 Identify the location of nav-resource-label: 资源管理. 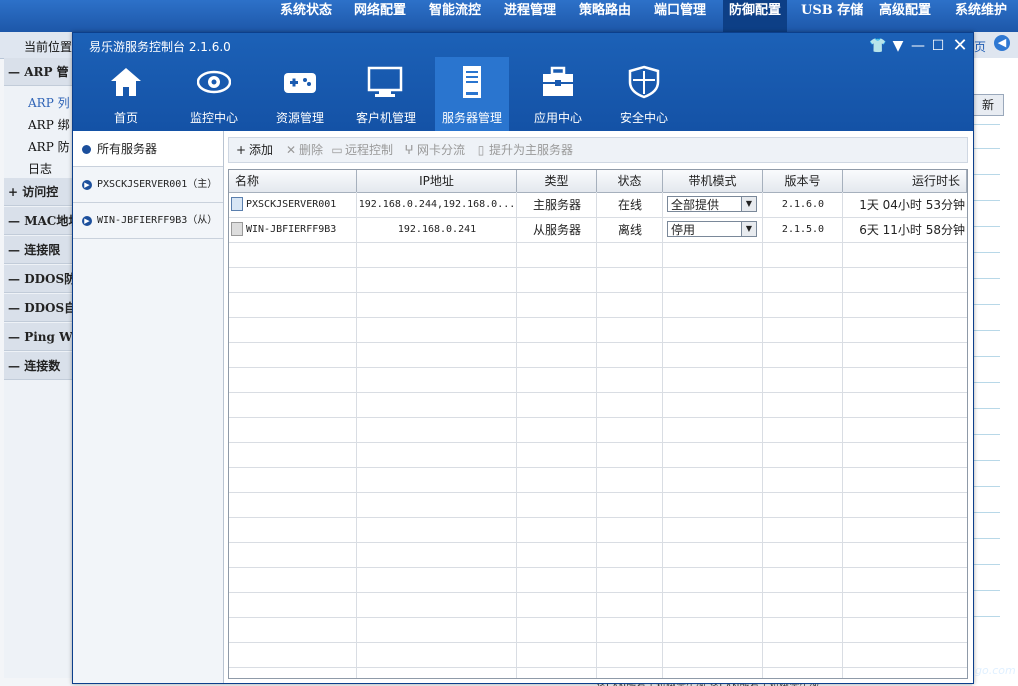
(299, 118).